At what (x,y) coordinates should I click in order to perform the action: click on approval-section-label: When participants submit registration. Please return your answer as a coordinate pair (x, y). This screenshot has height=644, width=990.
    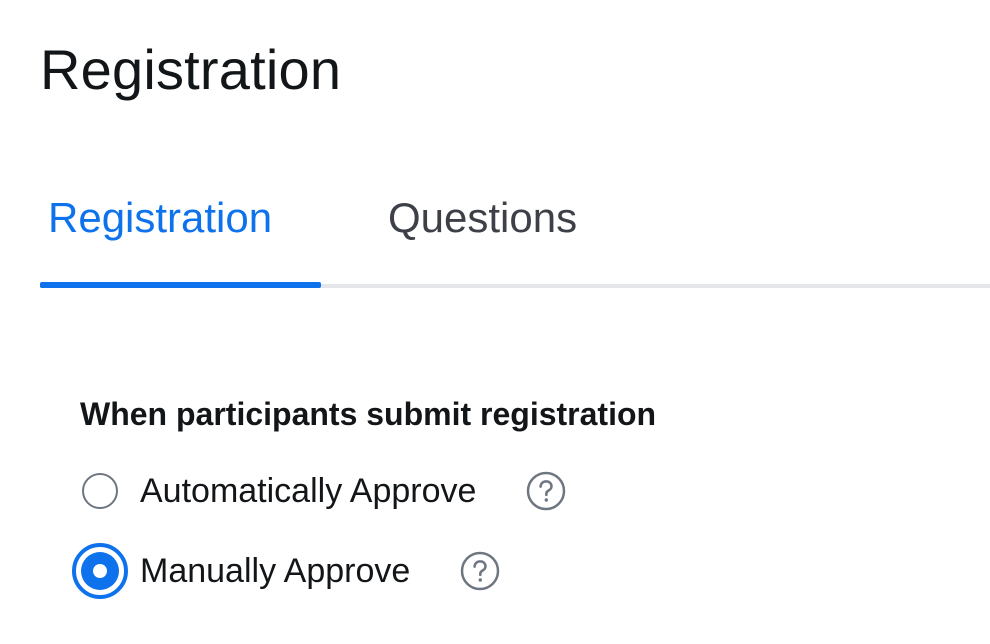
    Looking at the image, I should click on (368, 414).